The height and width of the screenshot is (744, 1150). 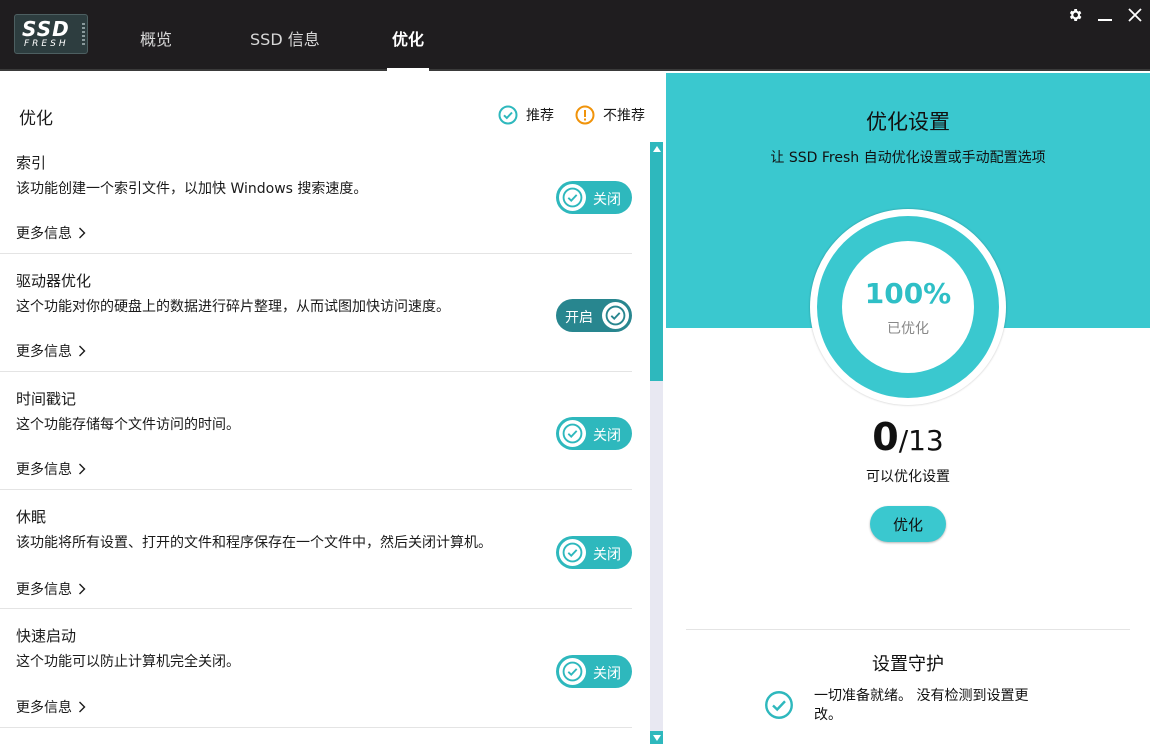 I want to click on hibernation-toggle: 关闭, so click(x=594, y=552).